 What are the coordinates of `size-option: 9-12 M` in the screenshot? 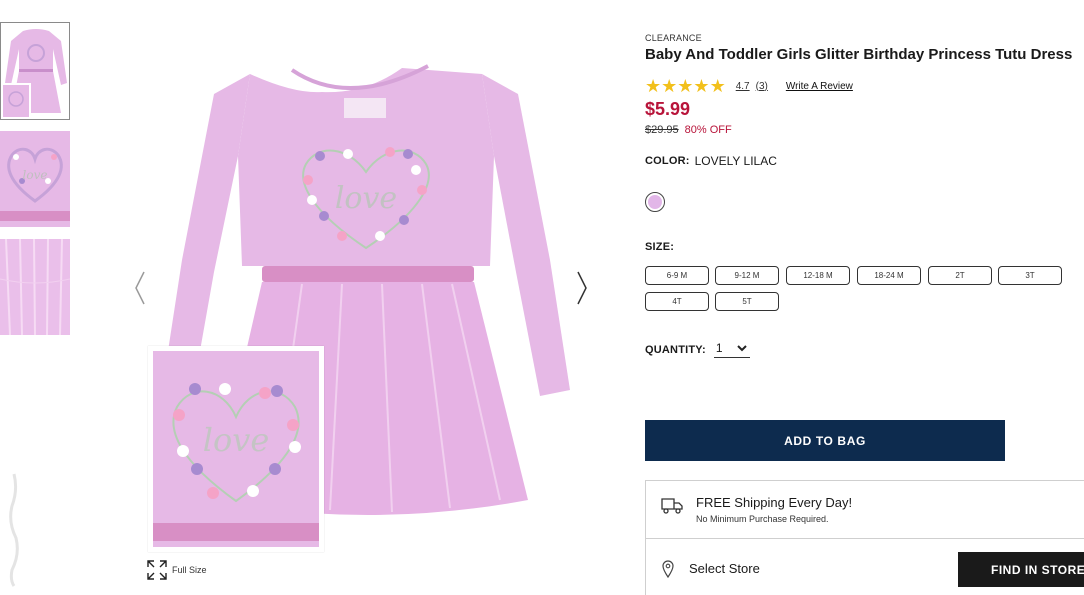 It's located at (747, 275).